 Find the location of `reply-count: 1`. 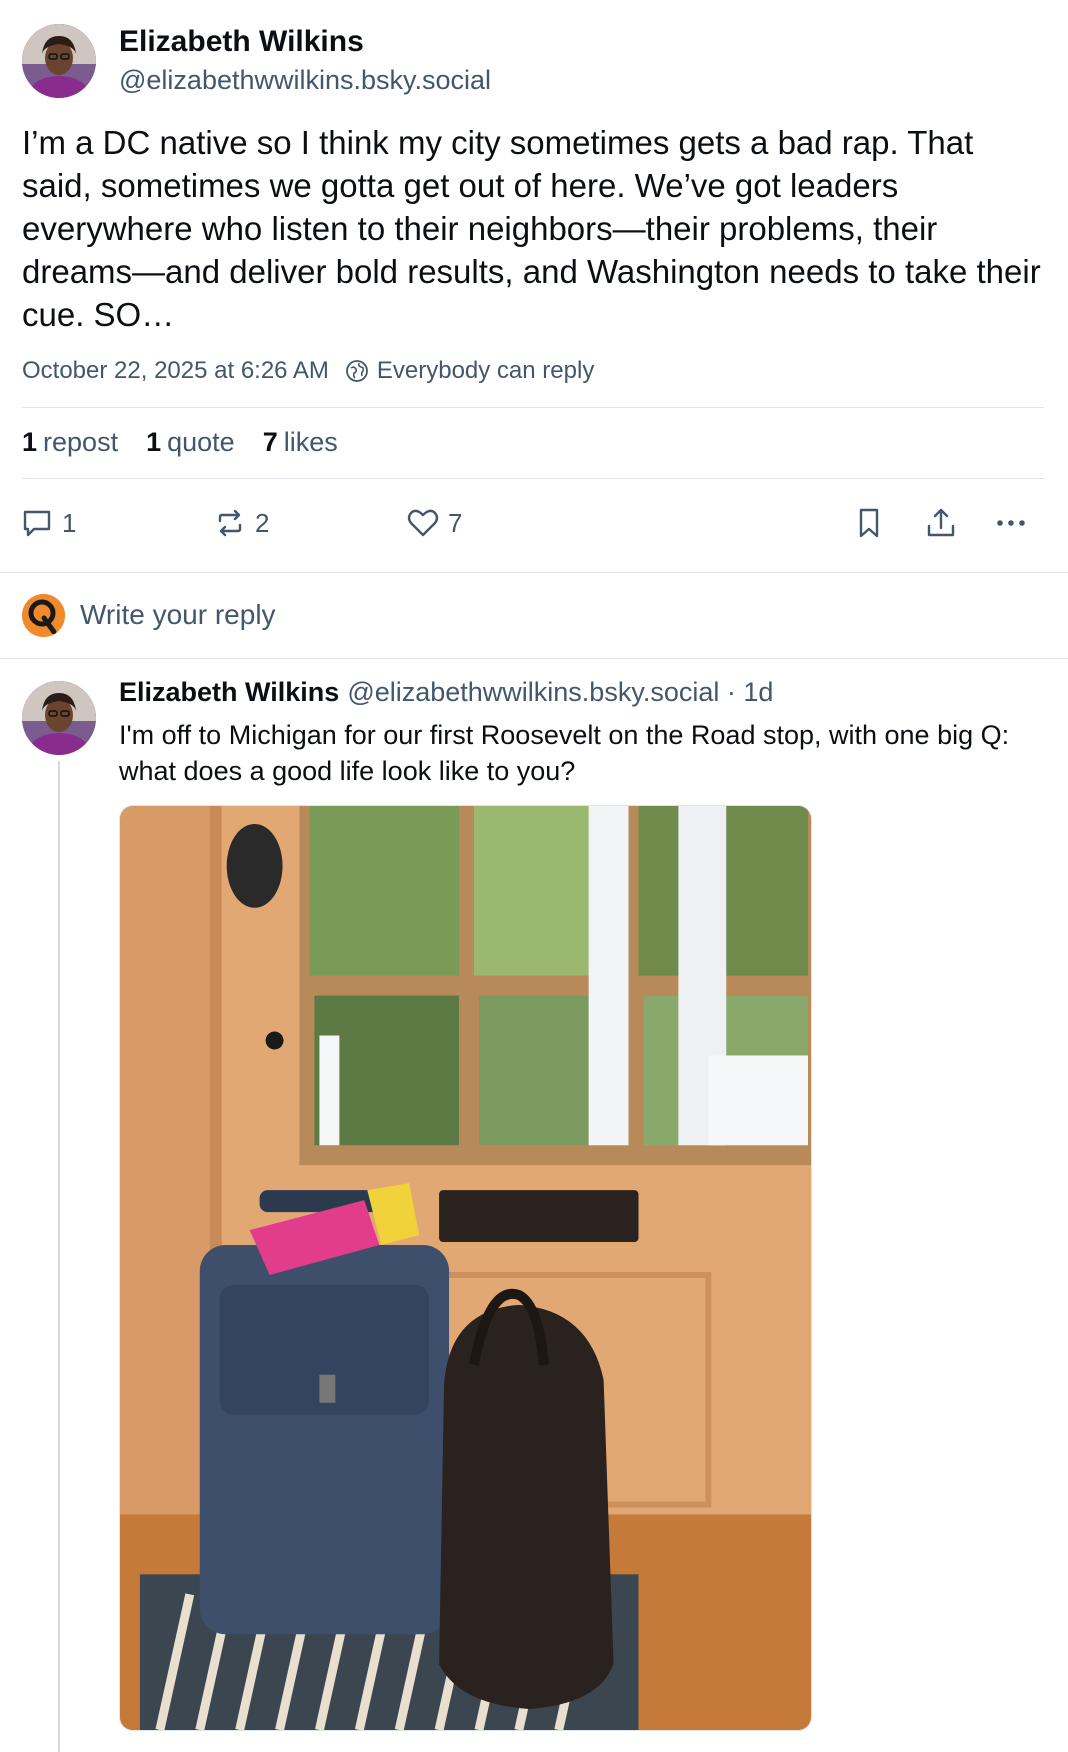

reply-count: 1 is located at coordinates (69, 522).